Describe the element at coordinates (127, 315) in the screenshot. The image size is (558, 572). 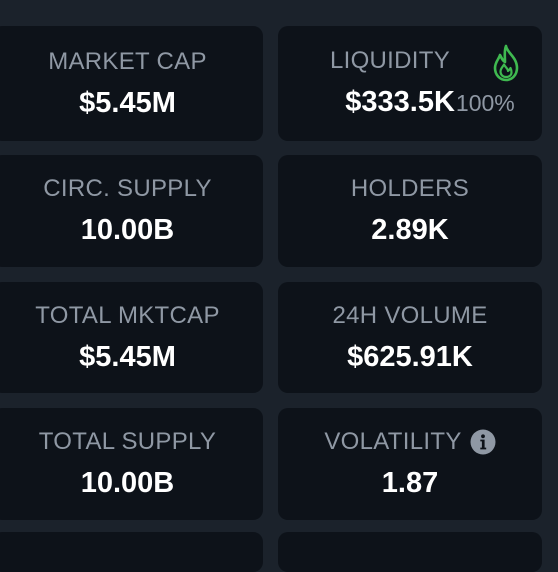
I see `stat-label: TOTAL MKTCAP` at that location.